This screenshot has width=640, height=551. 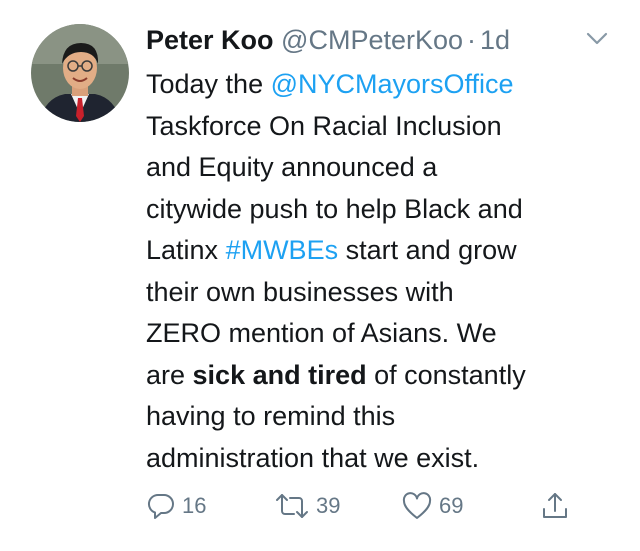 I want to click on author-display-name: Peter Koo, so click(x=210, y=40).